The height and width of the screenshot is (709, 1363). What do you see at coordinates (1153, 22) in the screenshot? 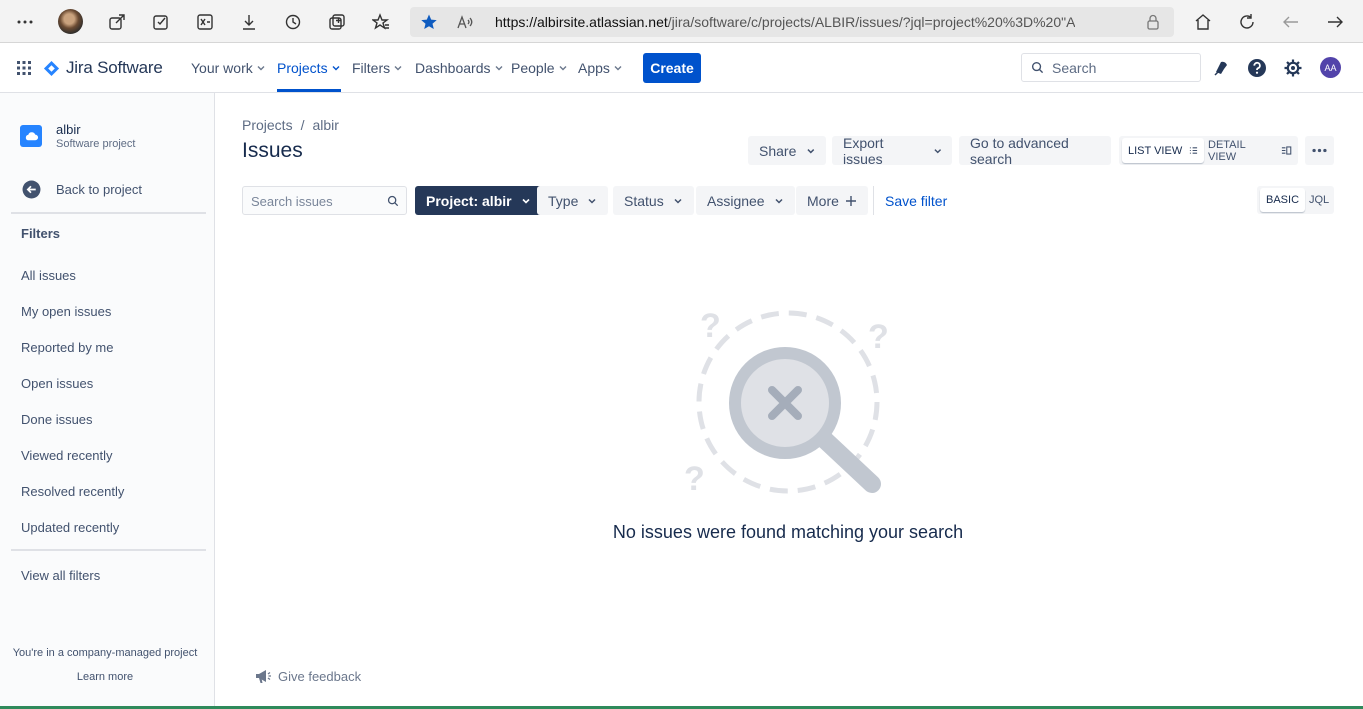
I see `lock-icon` at bounding box center [1153, 22].